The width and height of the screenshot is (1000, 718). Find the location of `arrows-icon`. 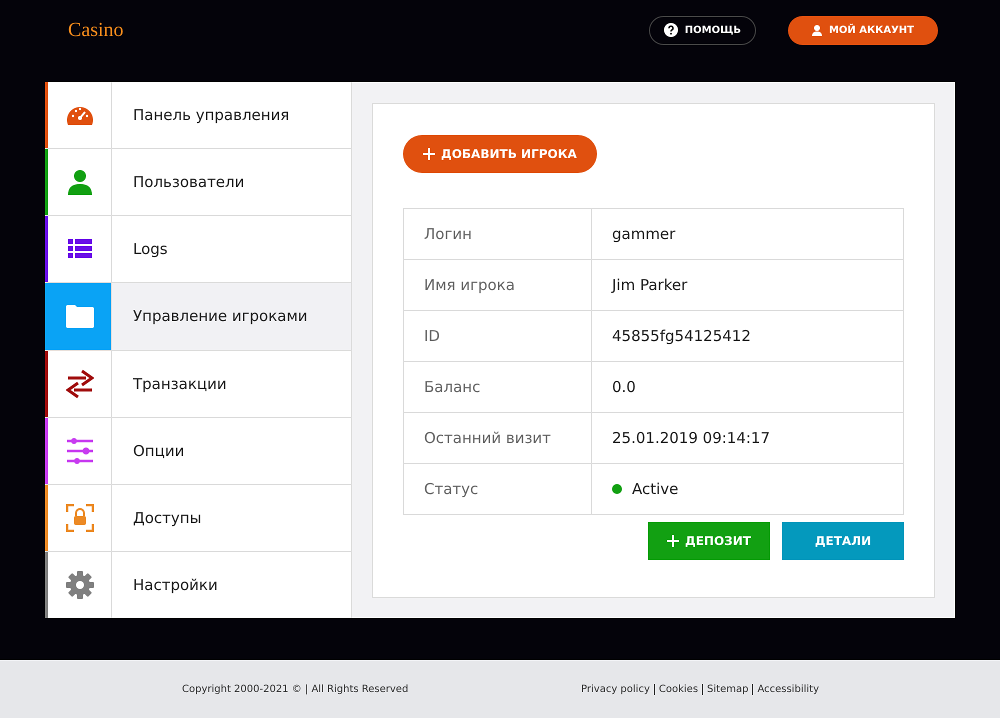

arrows-icon is located at coordinates (80, 383).